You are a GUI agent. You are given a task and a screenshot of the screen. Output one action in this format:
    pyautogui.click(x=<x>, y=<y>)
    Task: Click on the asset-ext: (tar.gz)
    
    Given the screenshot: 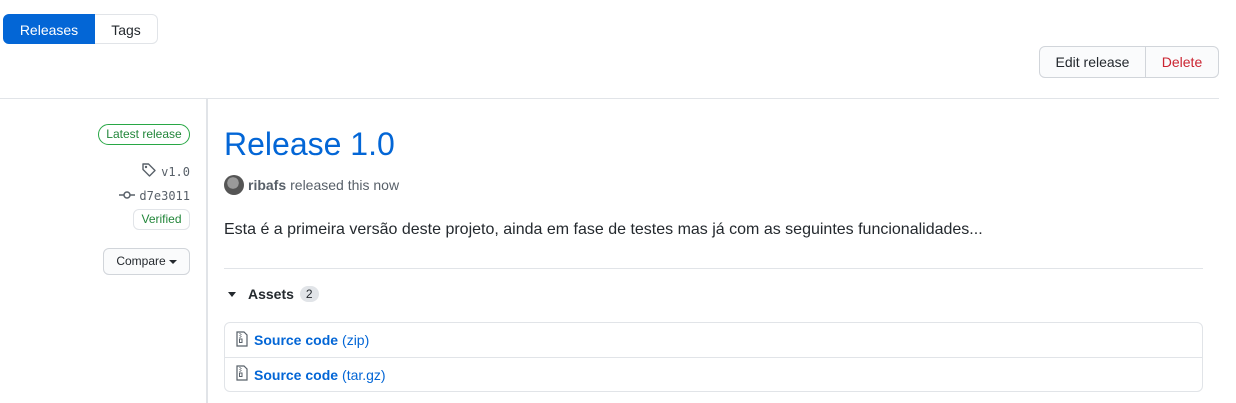 What is the action you would take?
    pyautogui.click(x=364, y=375)
    